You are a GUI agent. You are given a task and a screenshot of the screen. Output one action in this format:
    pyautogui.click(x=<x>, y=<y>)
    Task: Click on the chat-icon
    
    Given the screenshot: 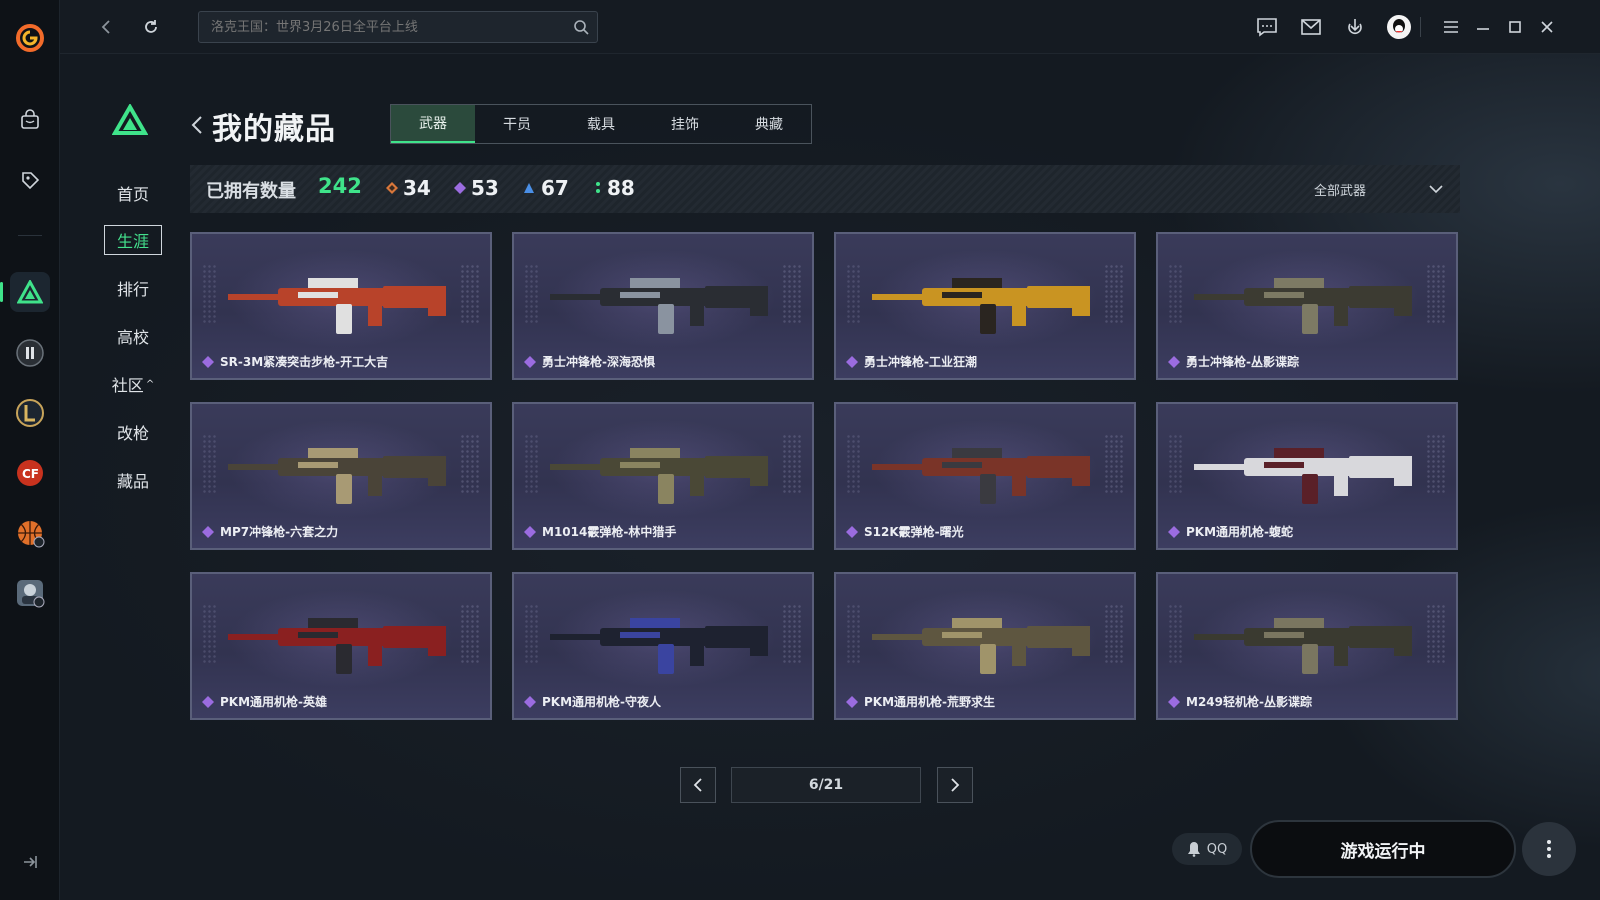 What is the action you would take?
    pyautogui.click(x=1267, y=27)
    